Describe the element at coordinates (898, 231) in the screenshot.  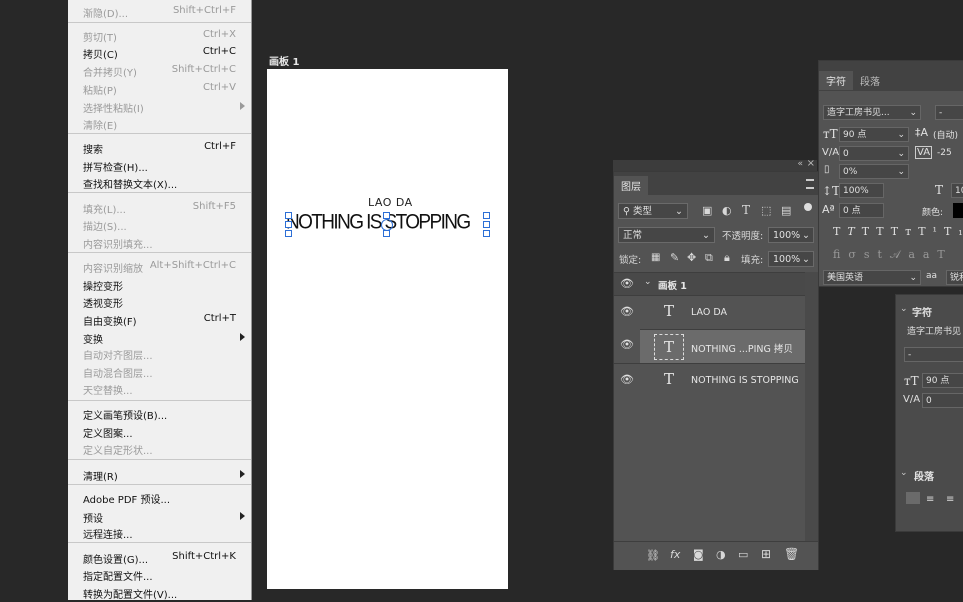
I see `type-style-buttons: TTTTTᴛT¹T₁` at that location.